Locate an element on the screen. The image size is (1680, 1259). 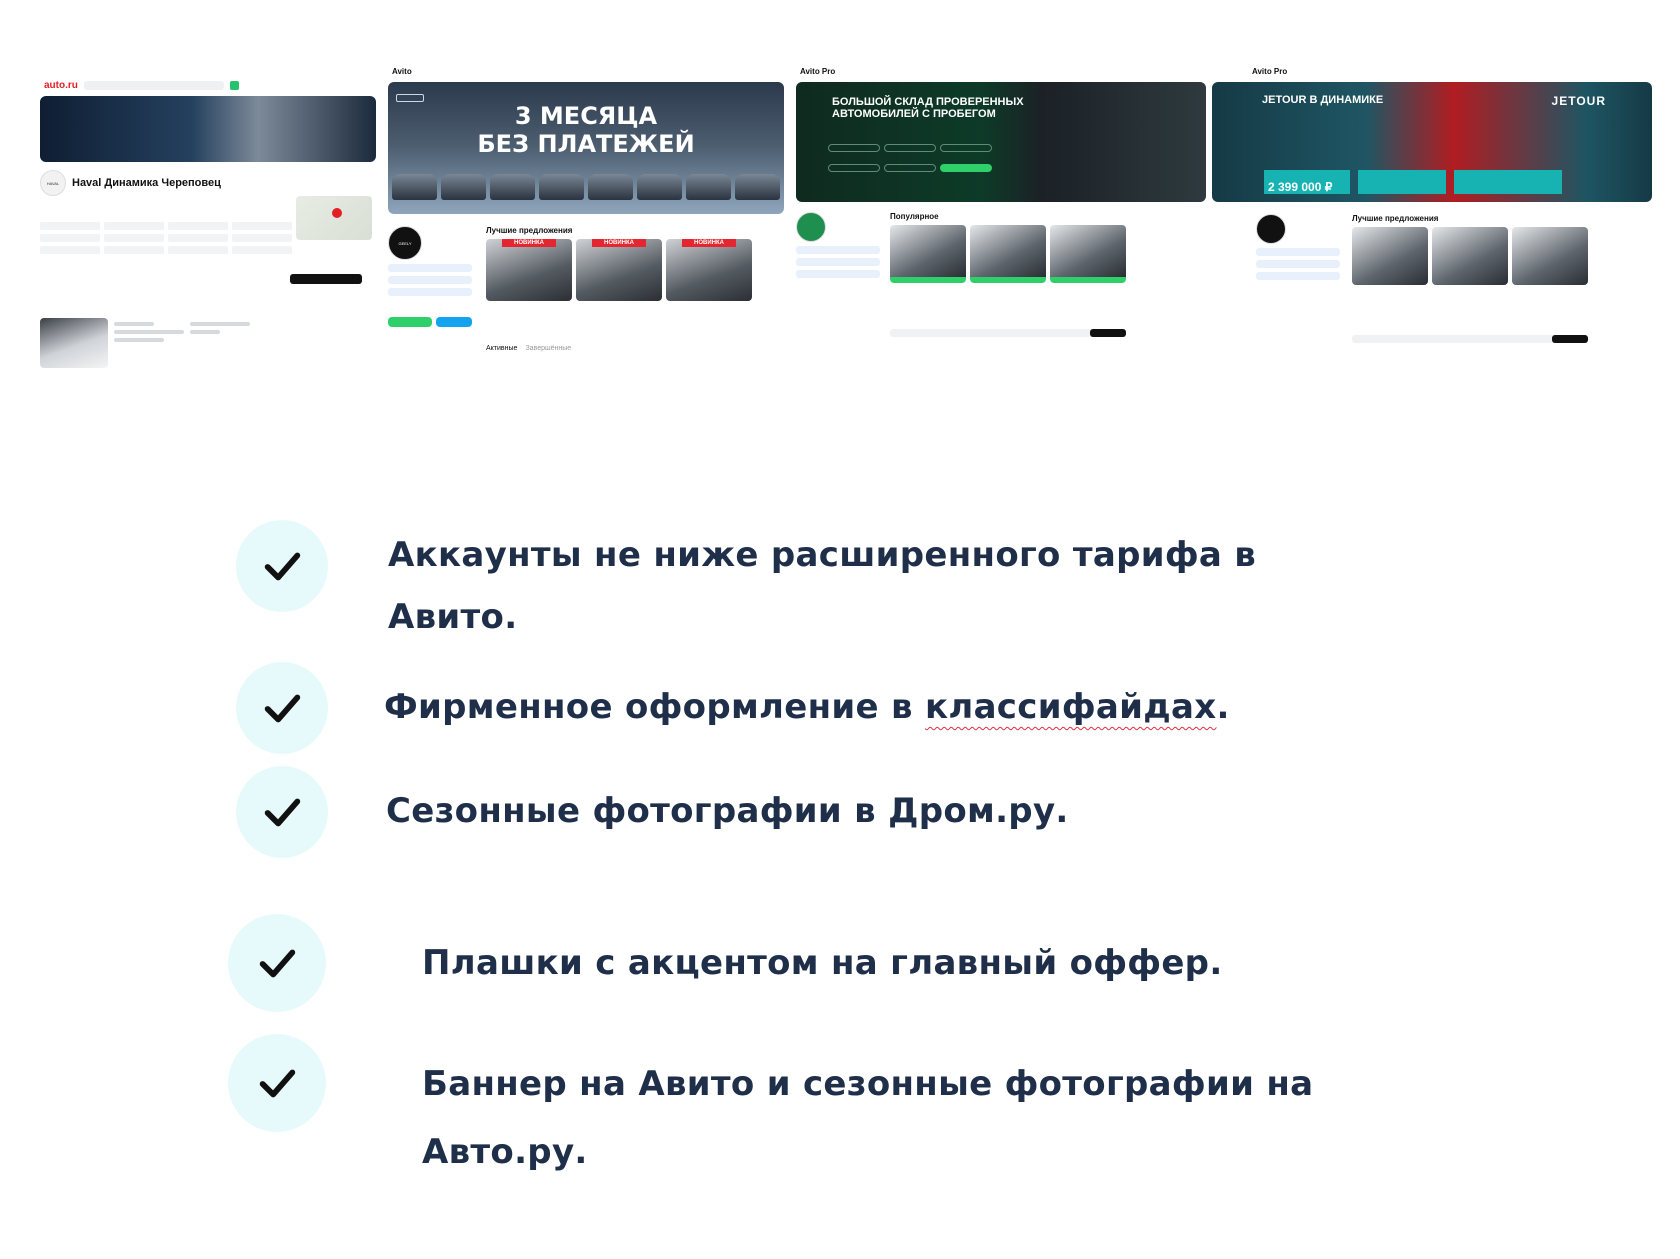
map-pin-icon is located at coordinates (337, 213).